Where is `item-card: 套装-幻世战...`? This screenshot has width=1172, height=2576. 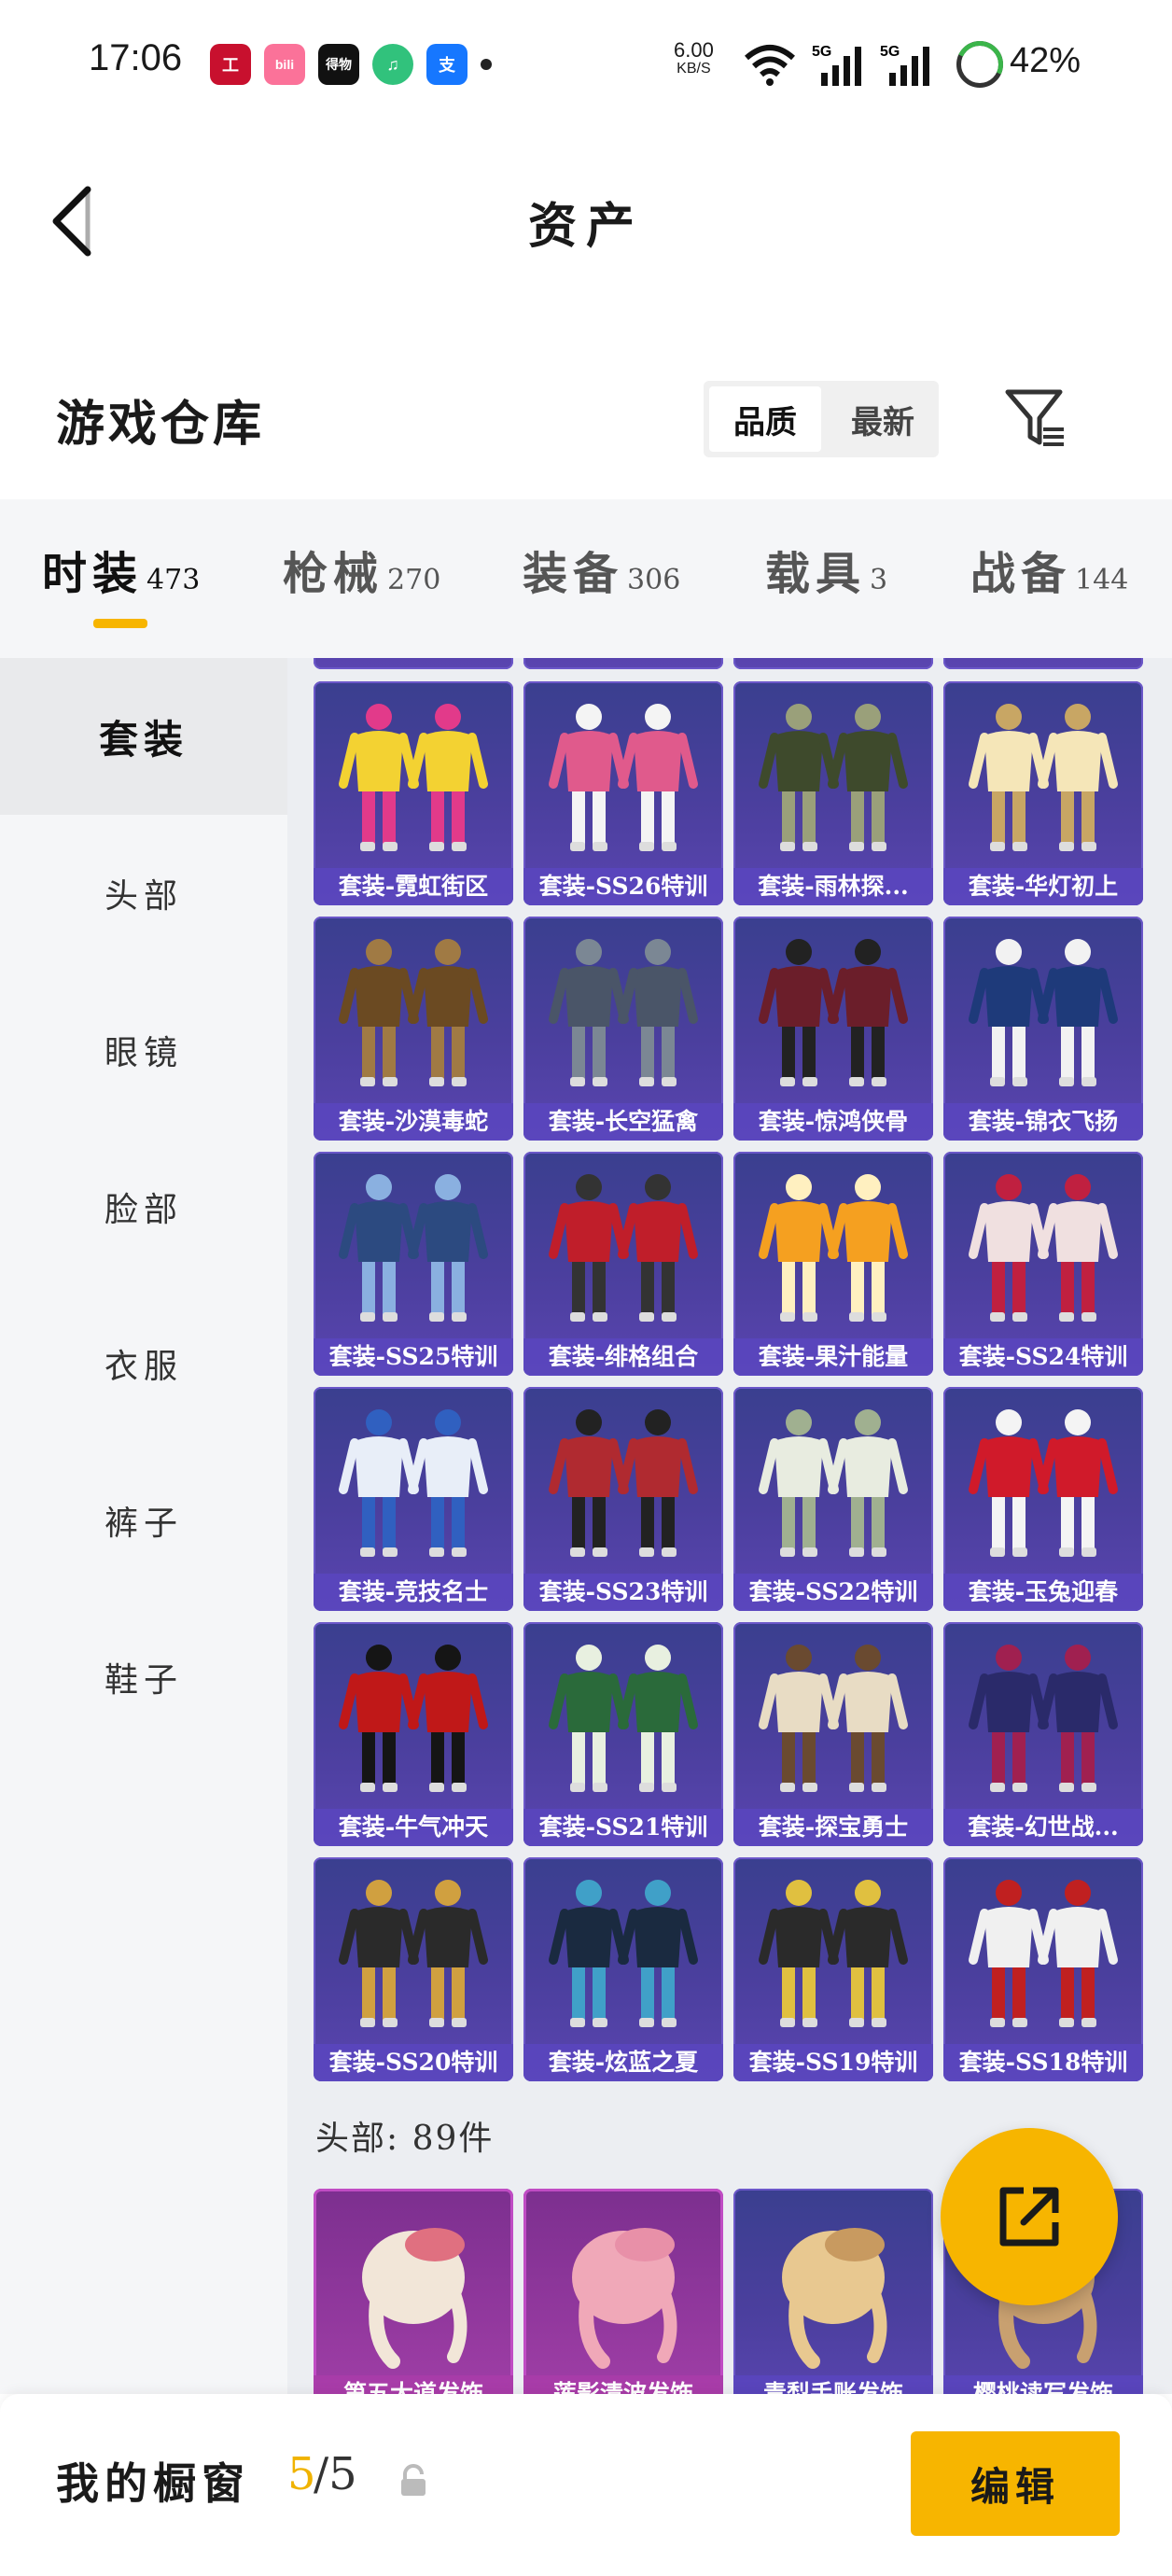 item-card: 套装-幻世战... is located at coordinates (1043, 1734).